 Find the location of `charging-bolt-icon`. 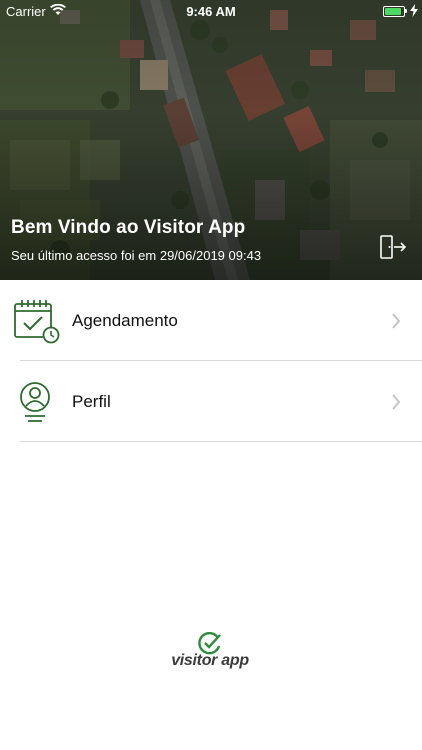

charging-bolt-icon is located at coordinates (414, 12).